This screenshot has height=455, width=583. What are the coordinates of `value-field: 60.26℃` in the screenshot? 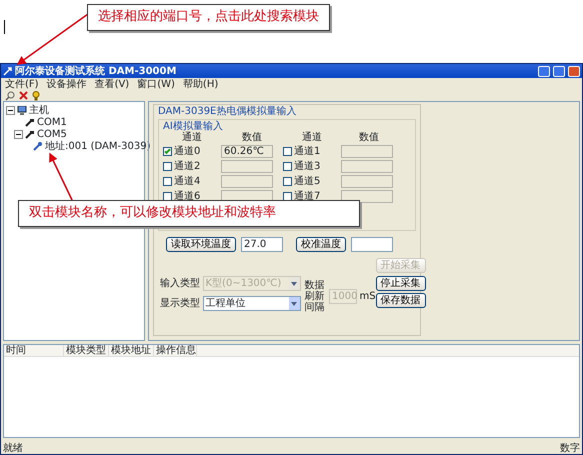 It's located at (247, 151).